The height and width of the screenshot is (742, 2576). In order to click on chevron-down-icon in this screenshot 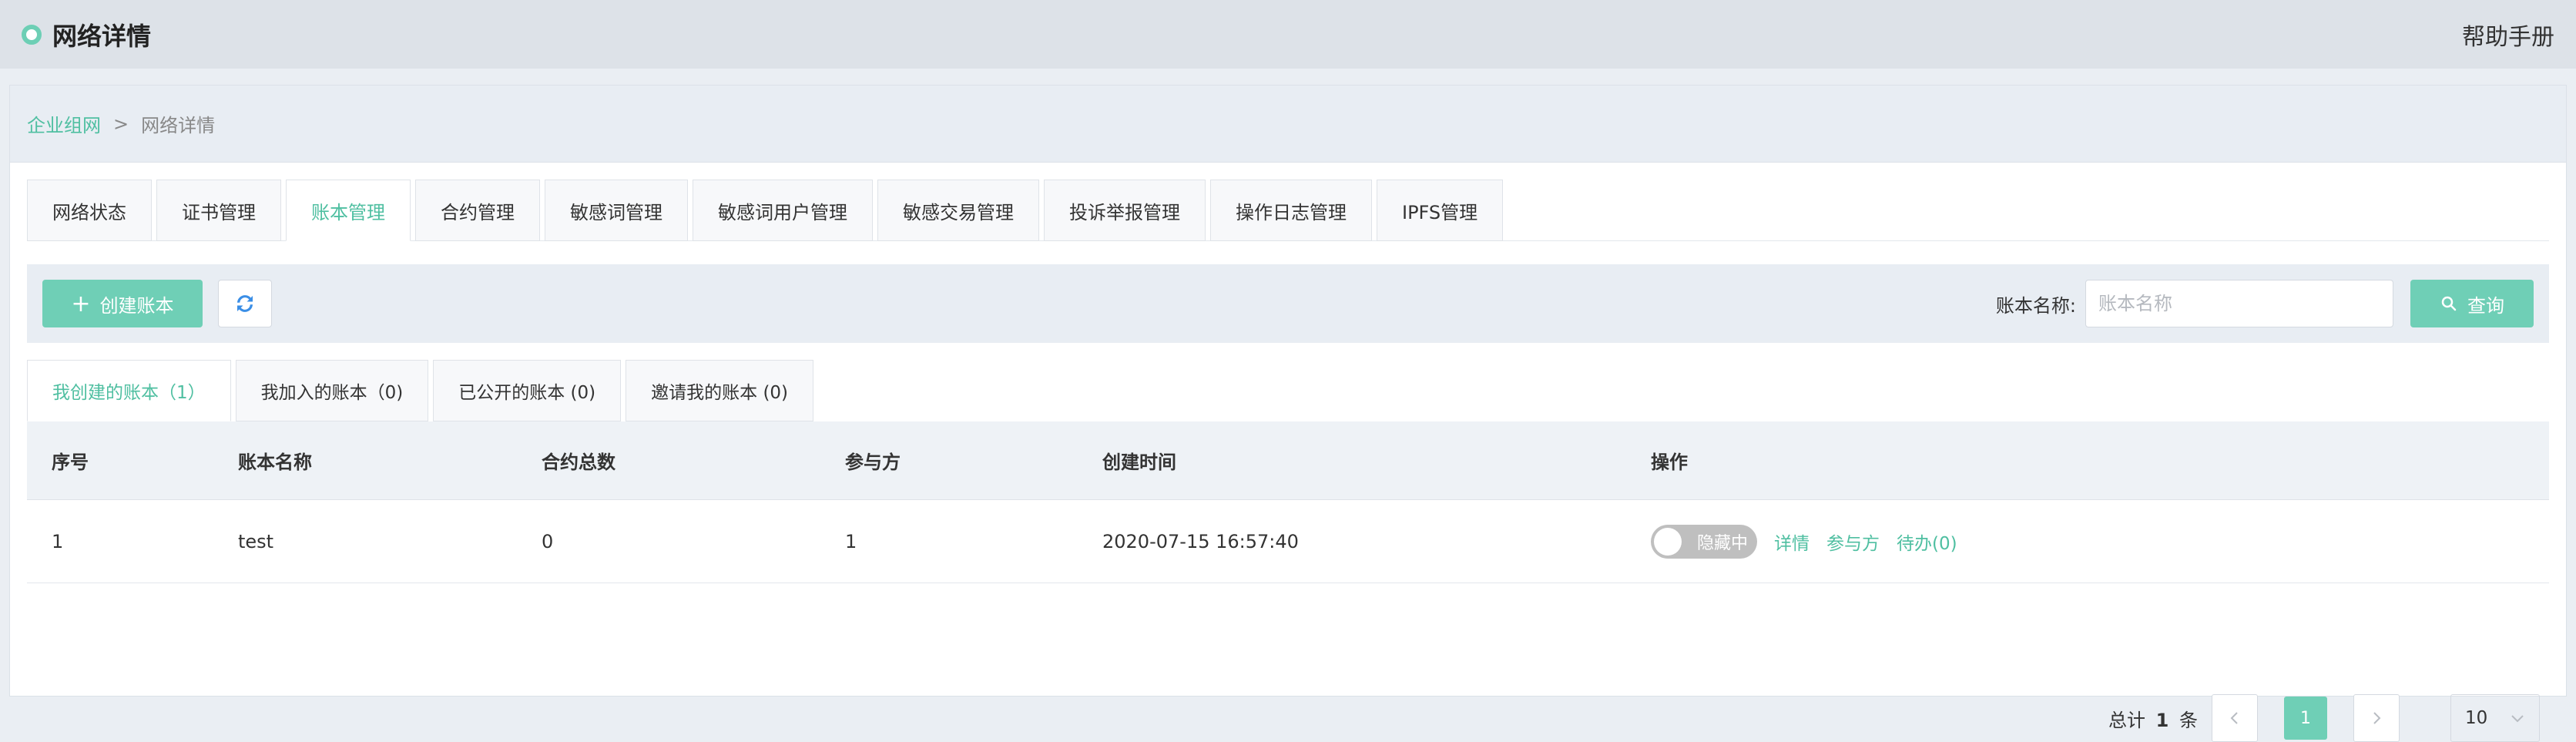, I will do `click(2517, 719)`.